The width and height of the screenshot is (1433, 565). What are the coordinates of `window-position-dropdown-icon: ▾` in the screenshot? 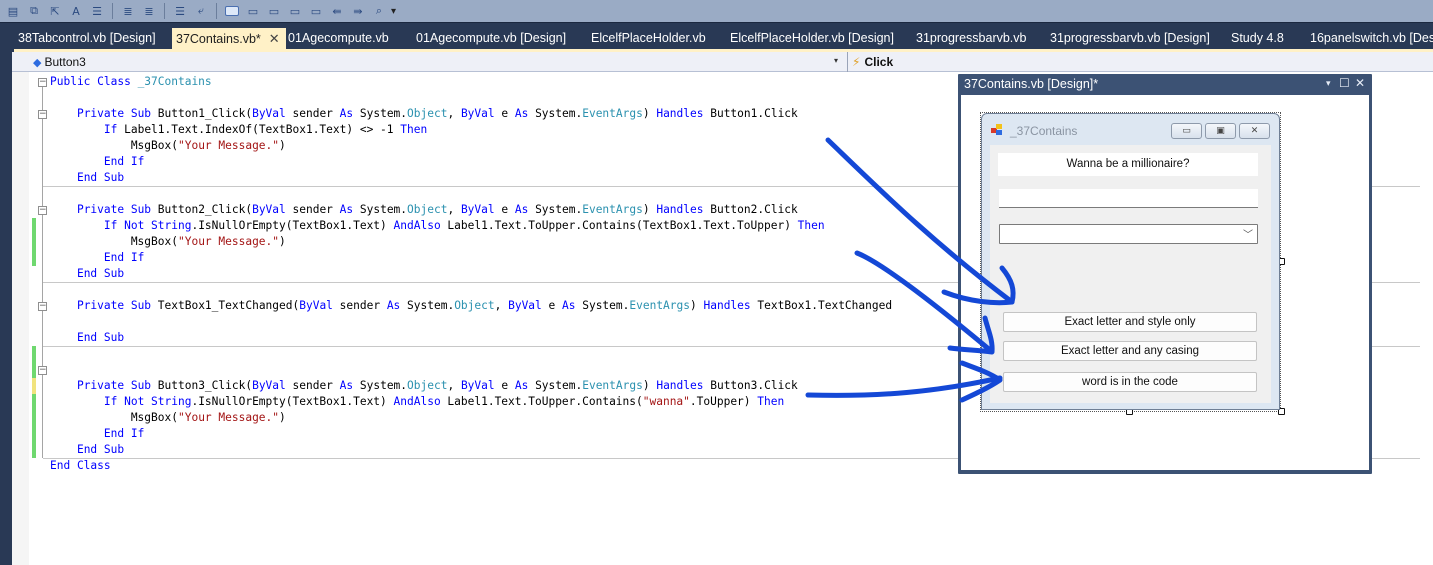 It's located at (1328, 84).